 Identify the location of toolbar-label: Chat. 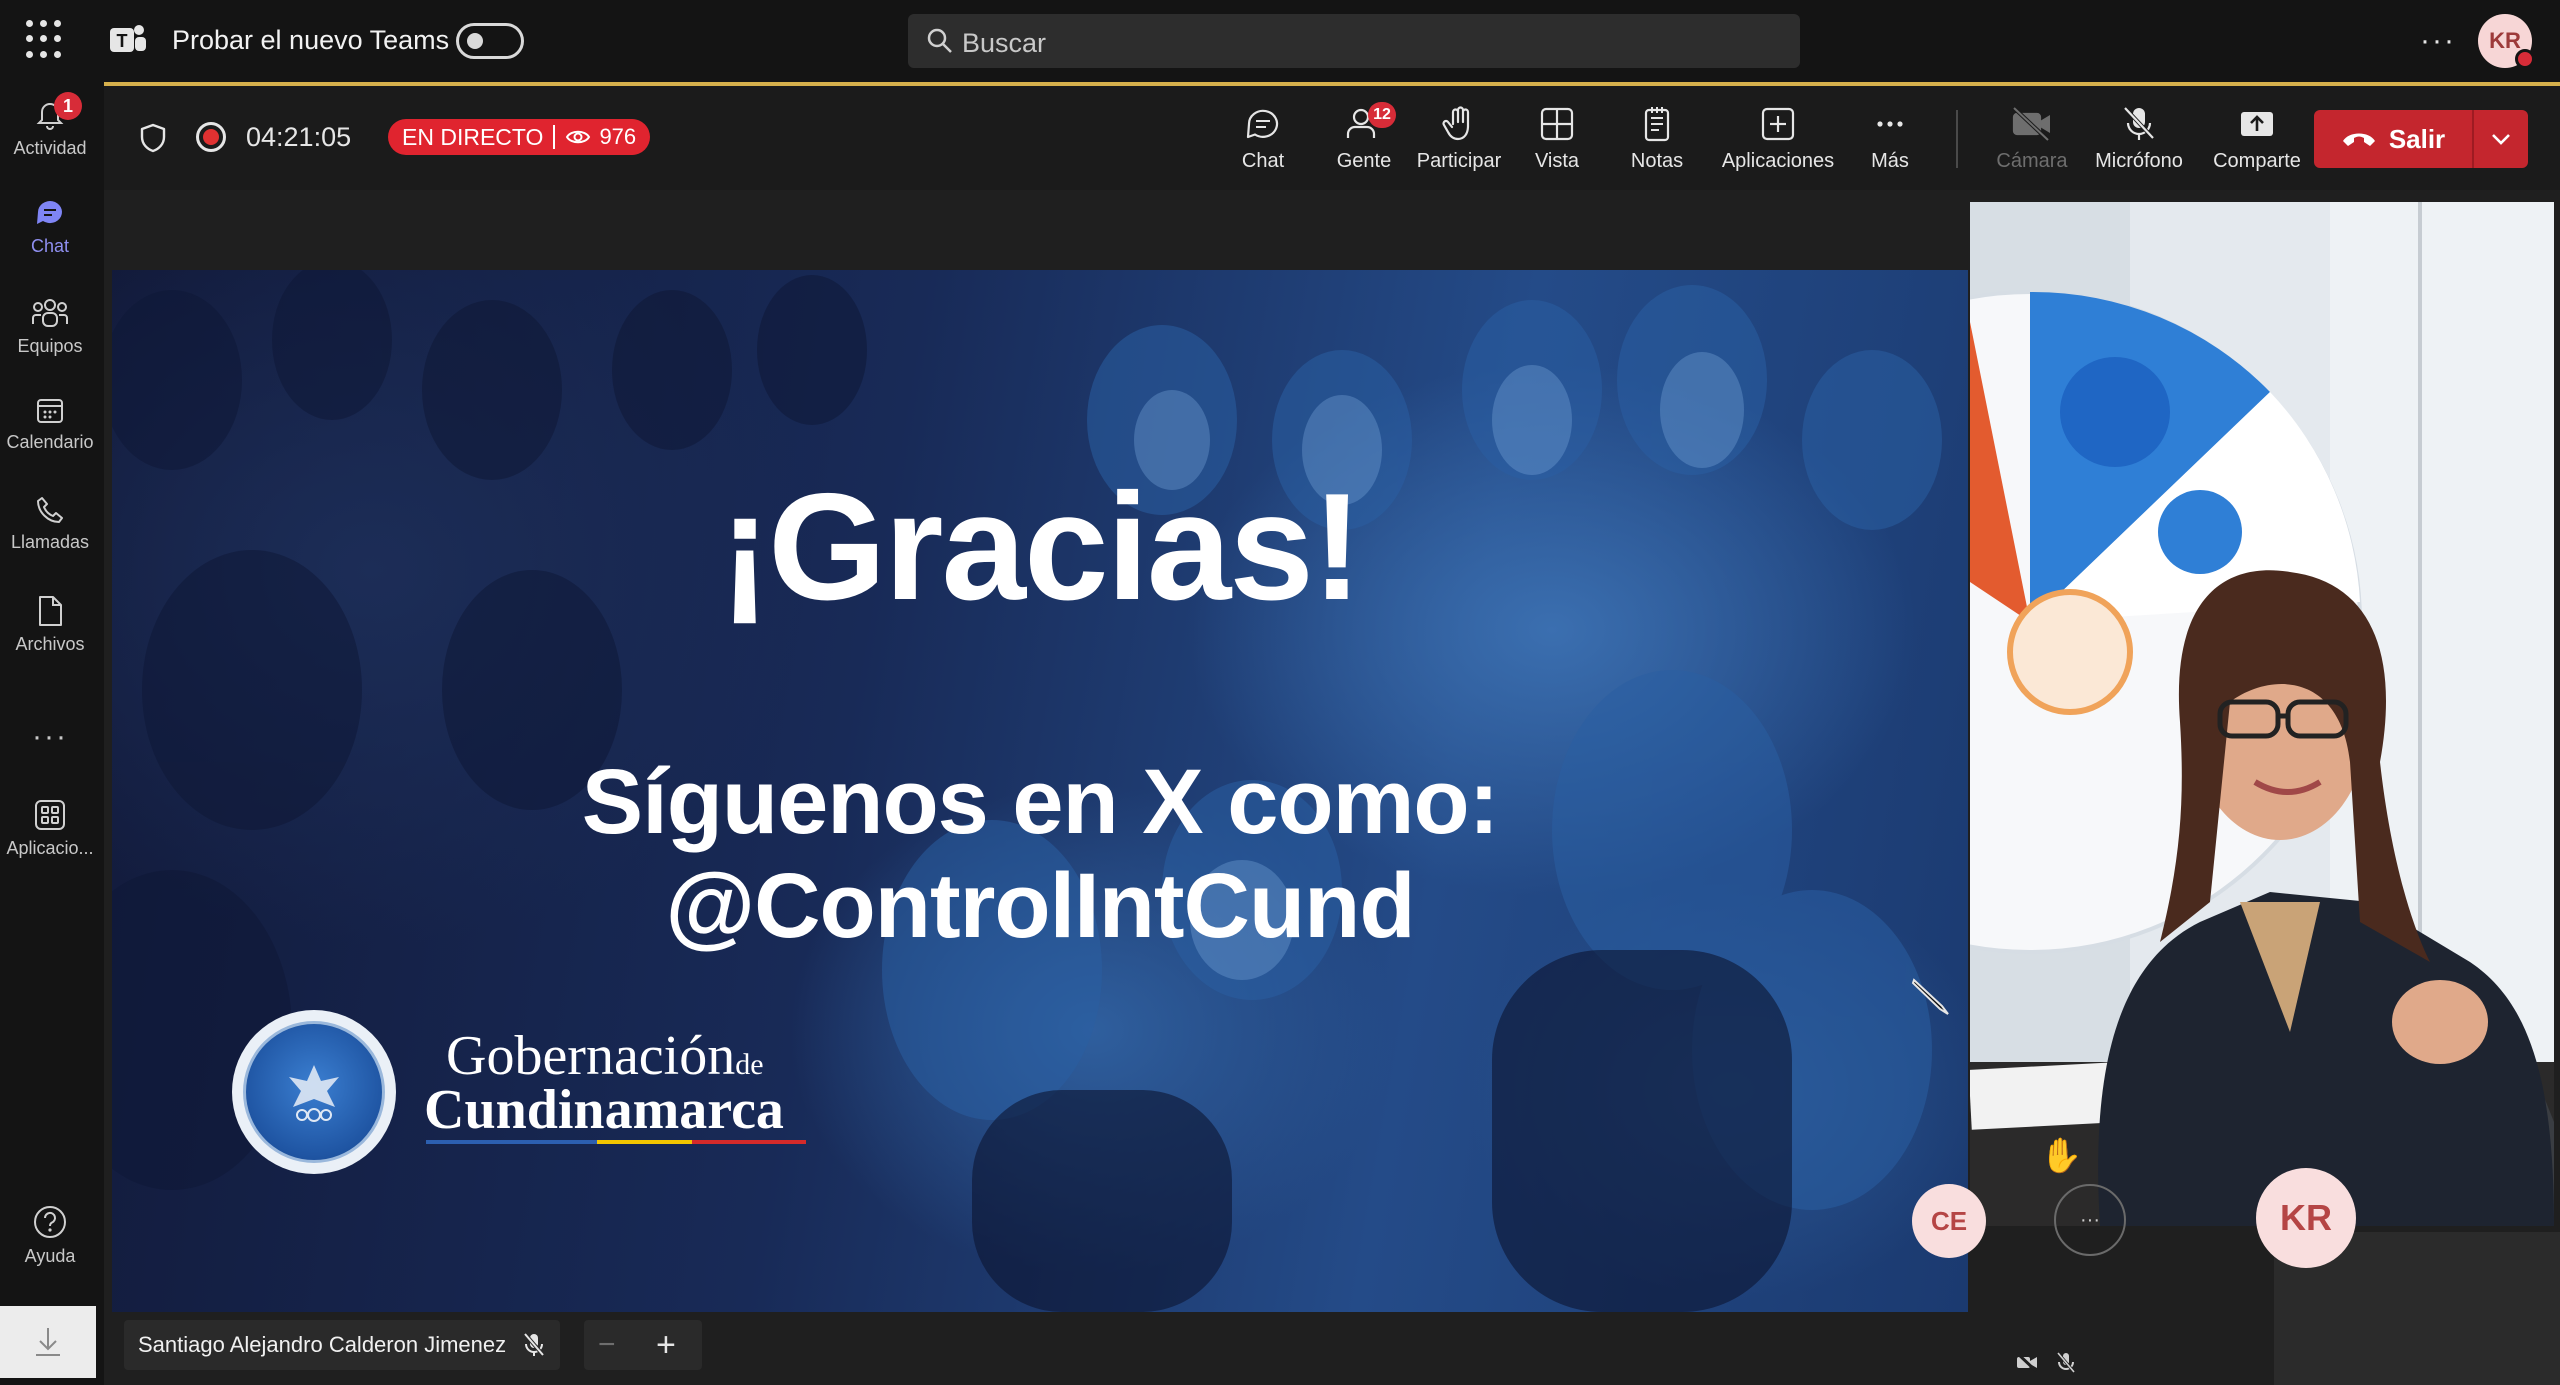
(1263, 161).